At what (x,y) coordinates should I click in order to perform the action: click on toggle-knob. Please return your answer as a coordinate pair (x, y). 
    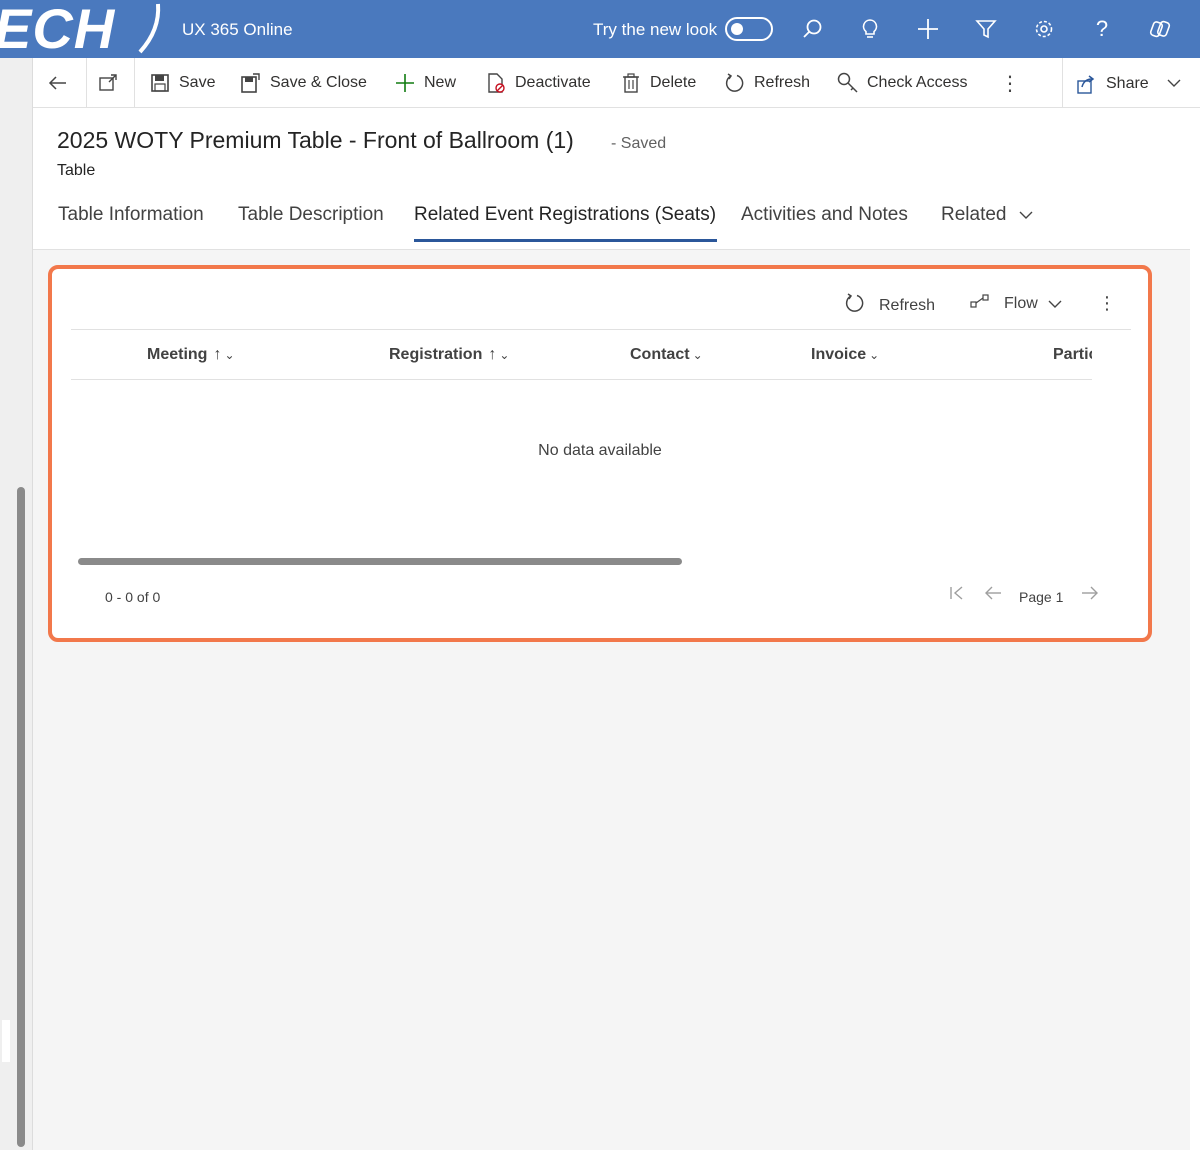
    Looking at the image, I should click on (737, 29).